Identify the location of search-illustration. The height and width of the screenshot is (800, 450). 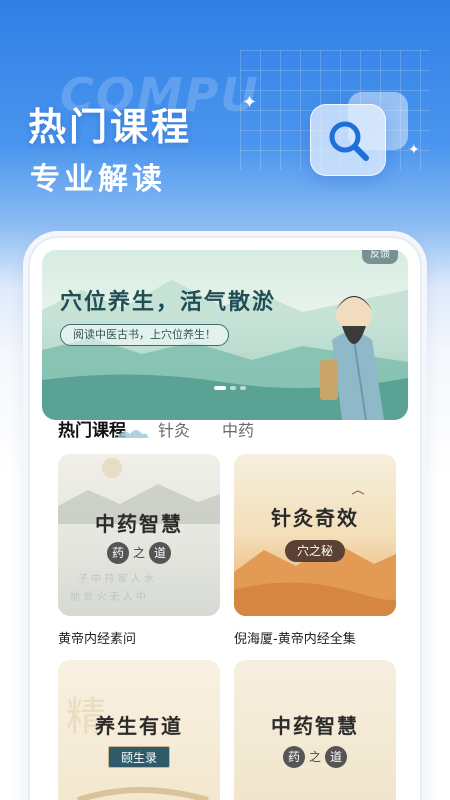
(360, 137).